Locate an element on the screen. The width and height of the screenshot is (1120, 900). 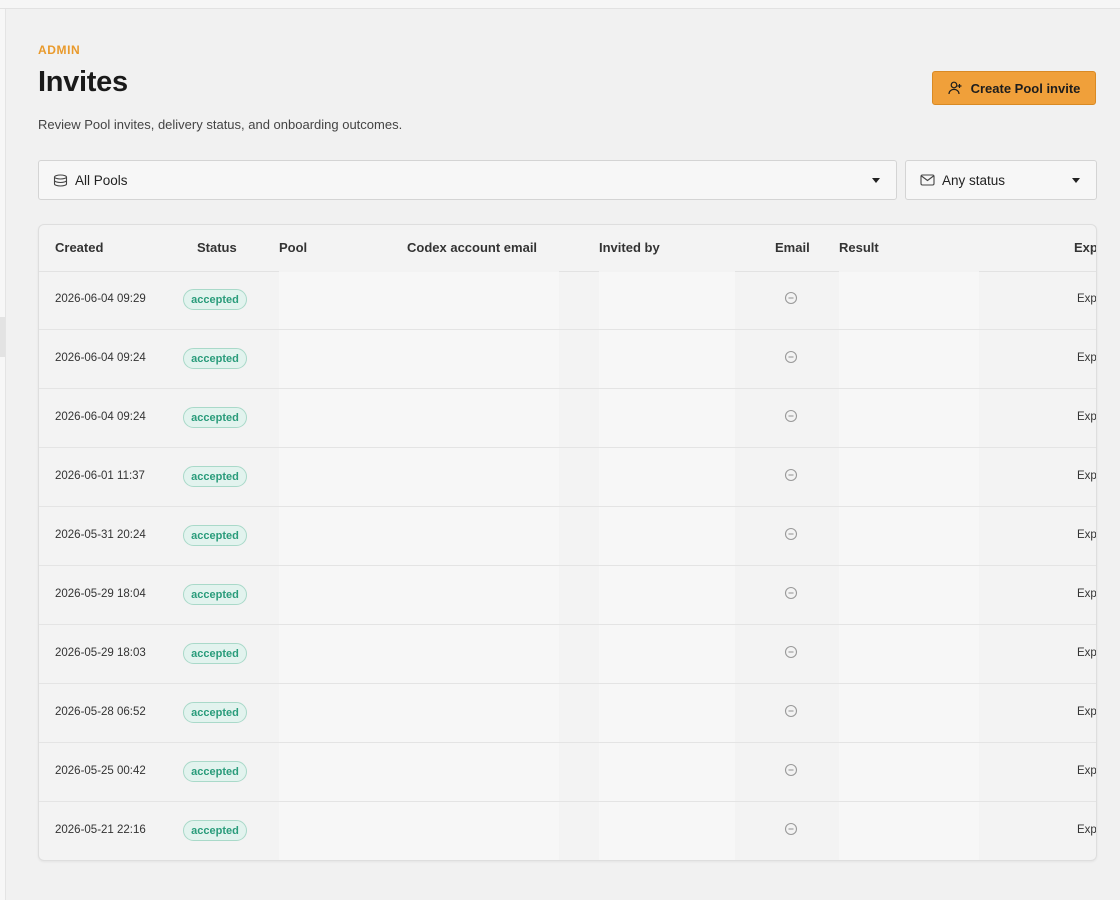
table-row: 2026-05-29 18:03 accepted Expi is located at coordinates (567, 654).